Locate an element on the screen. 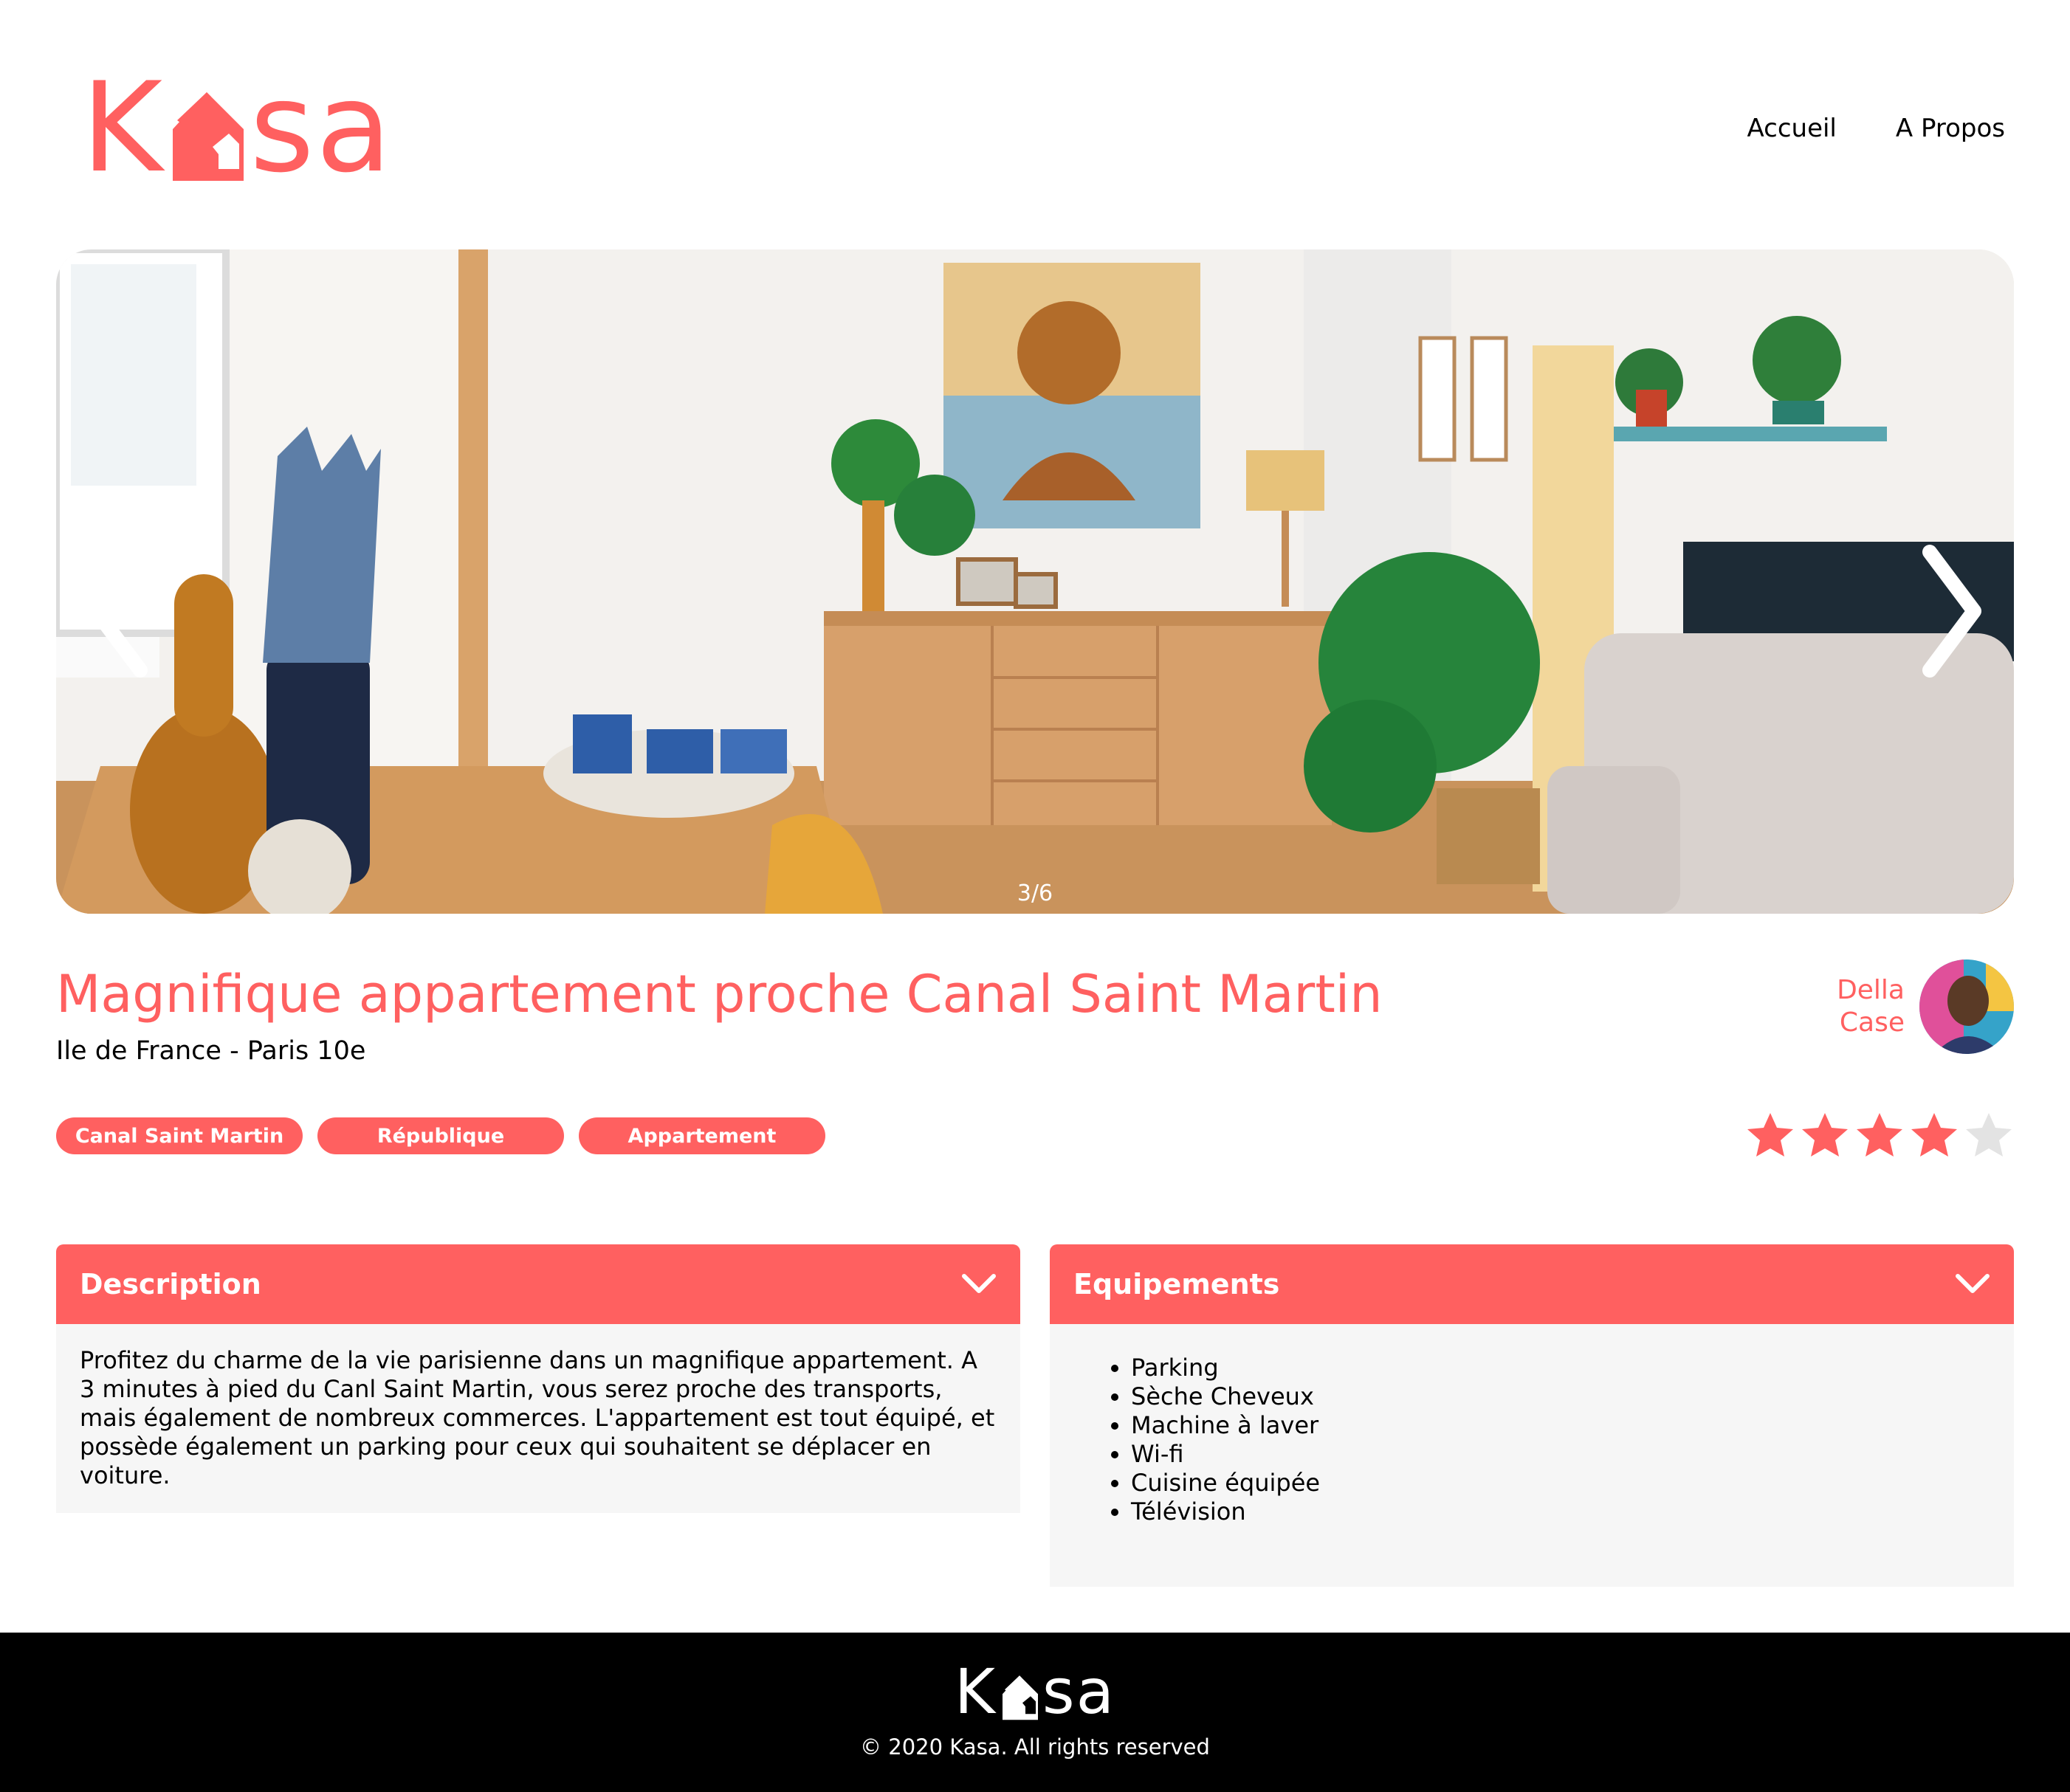  tag: République is located at coordinates (440, 1135).